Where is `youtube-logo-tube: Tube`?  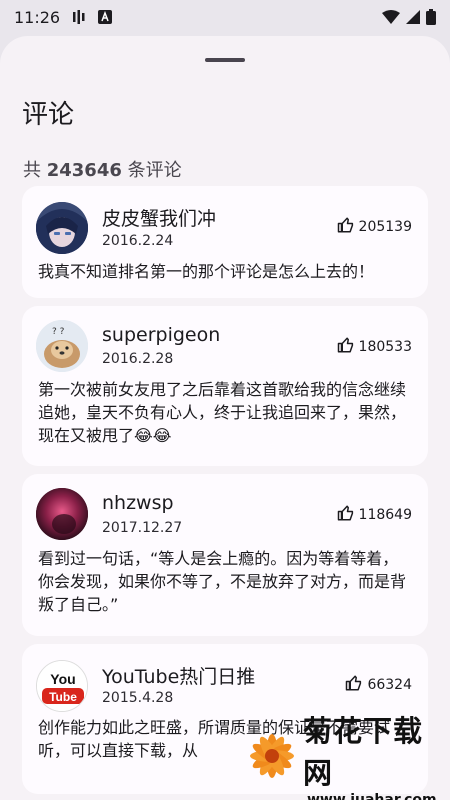
youtube-logo-tube: Tube is located at coordinates (63, 697).